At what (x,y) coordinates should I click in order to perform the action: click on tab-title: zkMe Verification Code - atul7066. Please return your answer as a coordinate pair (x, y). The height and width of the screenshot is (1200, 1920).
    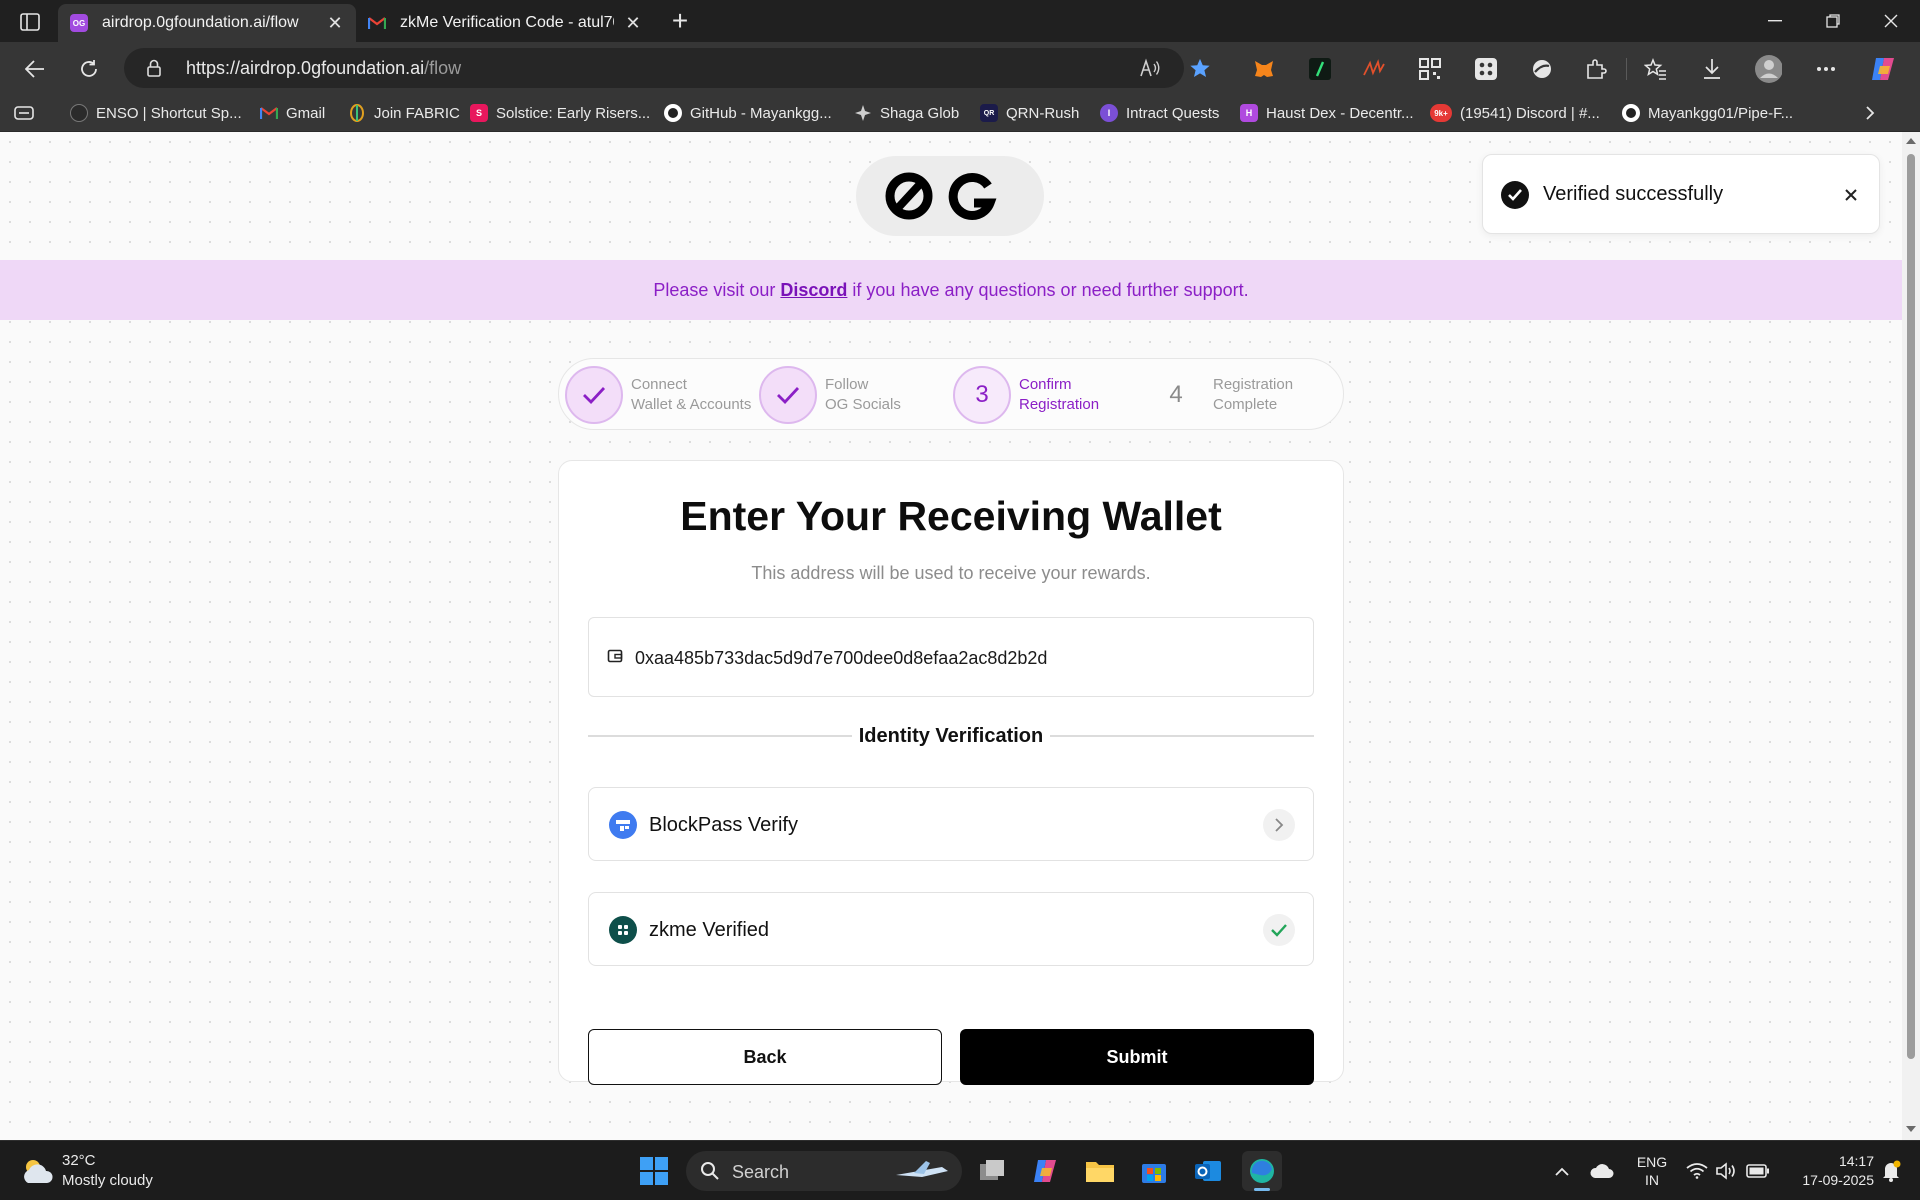
    Looking at the image, I should click on (507, 22).